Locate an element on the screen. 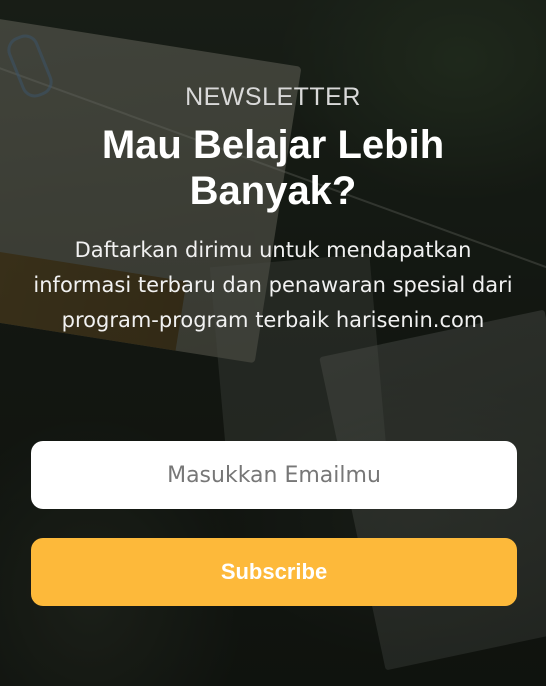  email-input is located at coordinates (274, 475).